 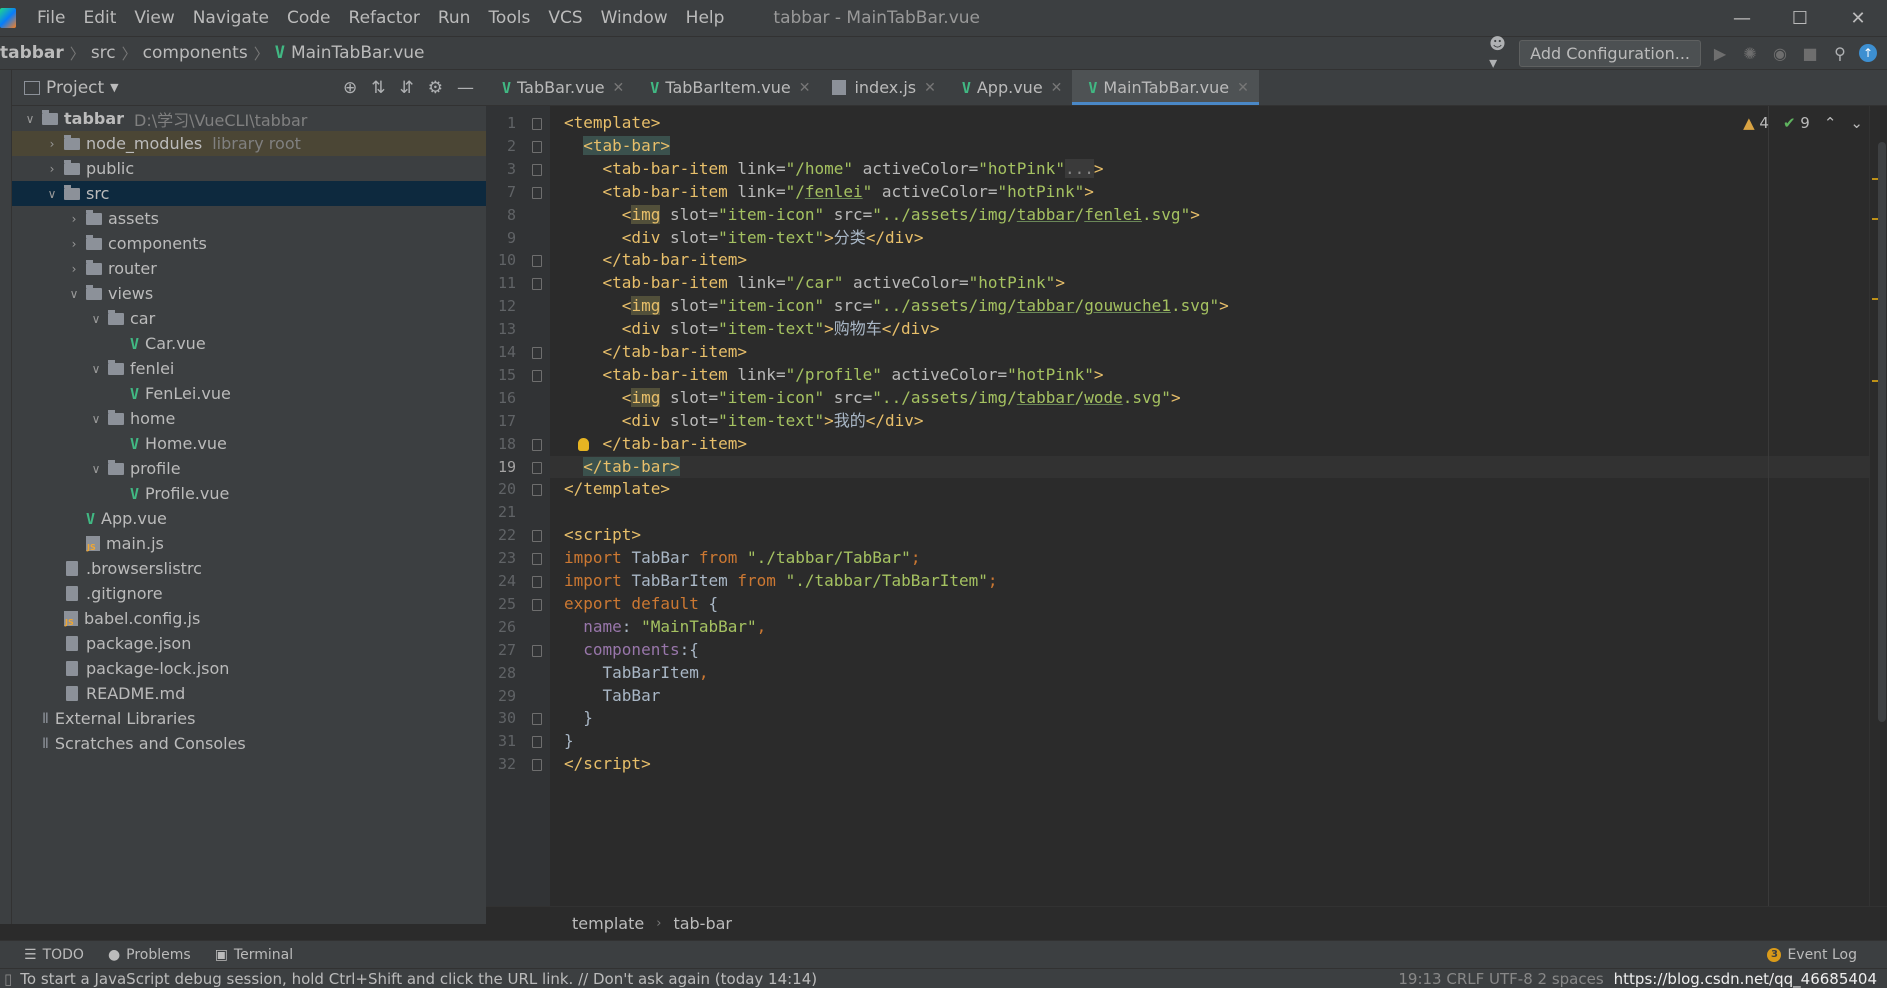 I want to click on breadcrumb-template: template, so click(x=608, y=923).